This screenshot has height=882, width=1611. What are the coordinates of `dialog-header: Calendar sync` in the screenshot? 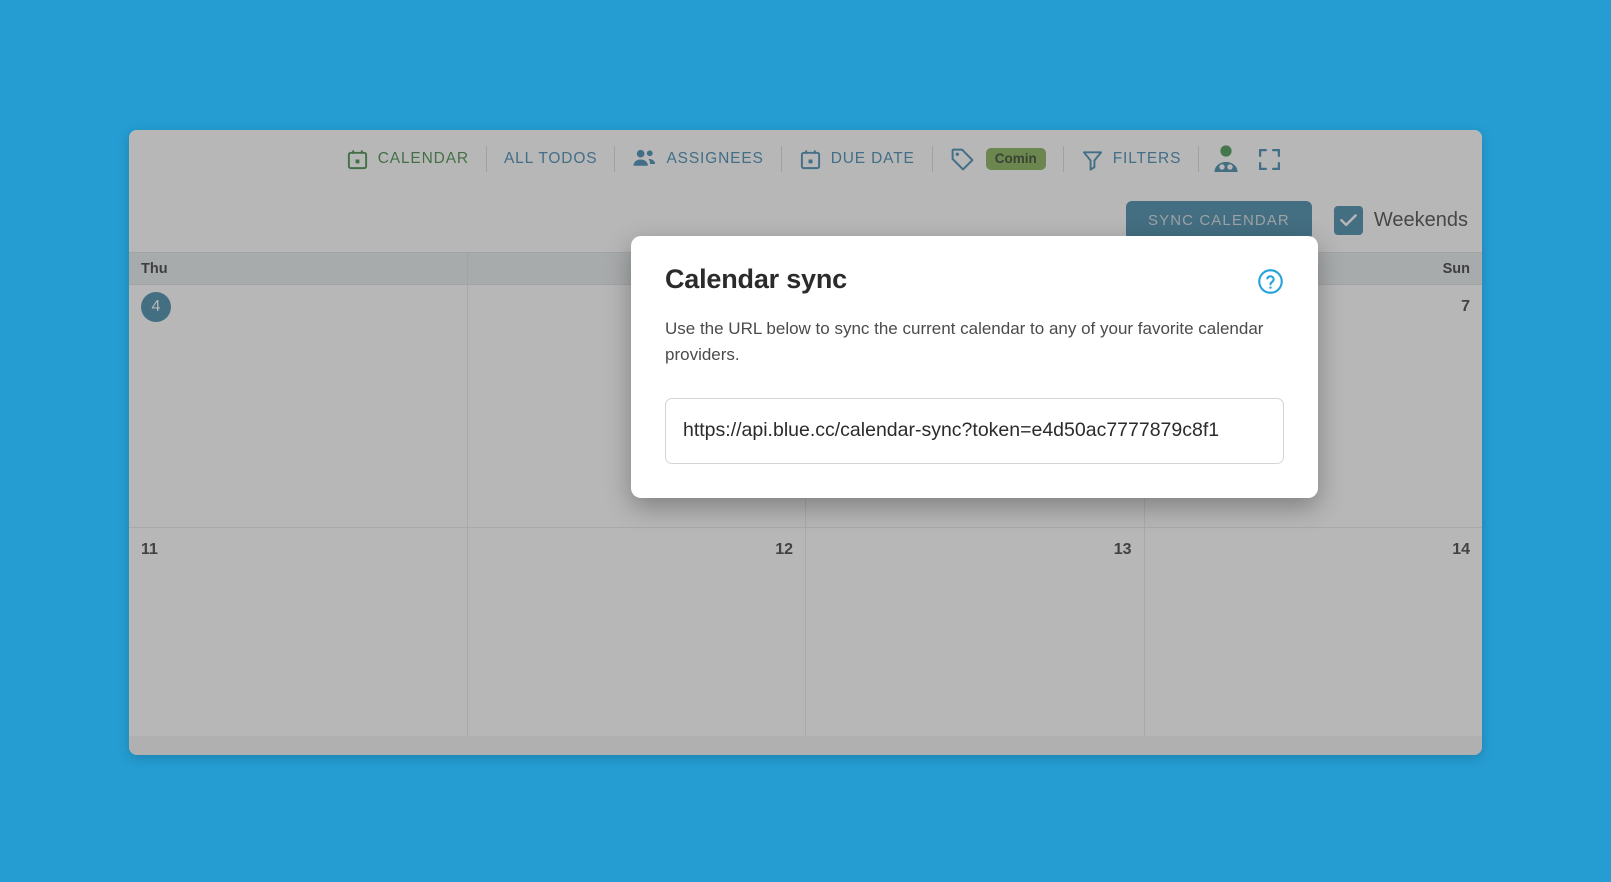 It's located at (974, 282).